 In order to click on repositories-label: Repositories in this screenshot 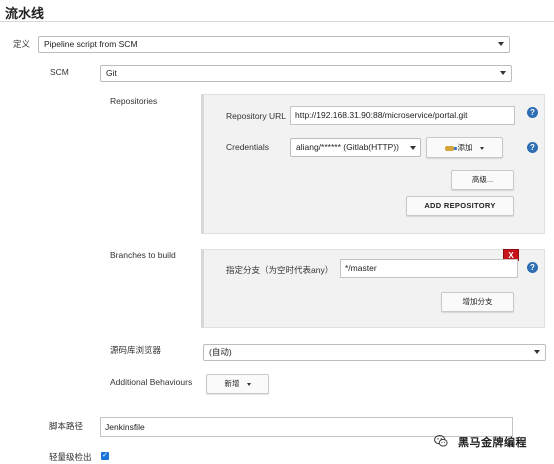, I will do `click(134, 101)`.